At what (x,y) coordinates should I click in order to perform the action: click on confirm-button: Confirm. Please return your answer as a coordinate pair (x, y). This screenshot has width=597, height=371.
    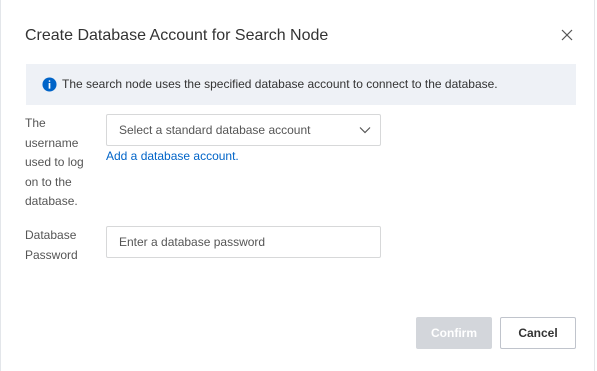
    Looking at the image, I should click on (454, 333).